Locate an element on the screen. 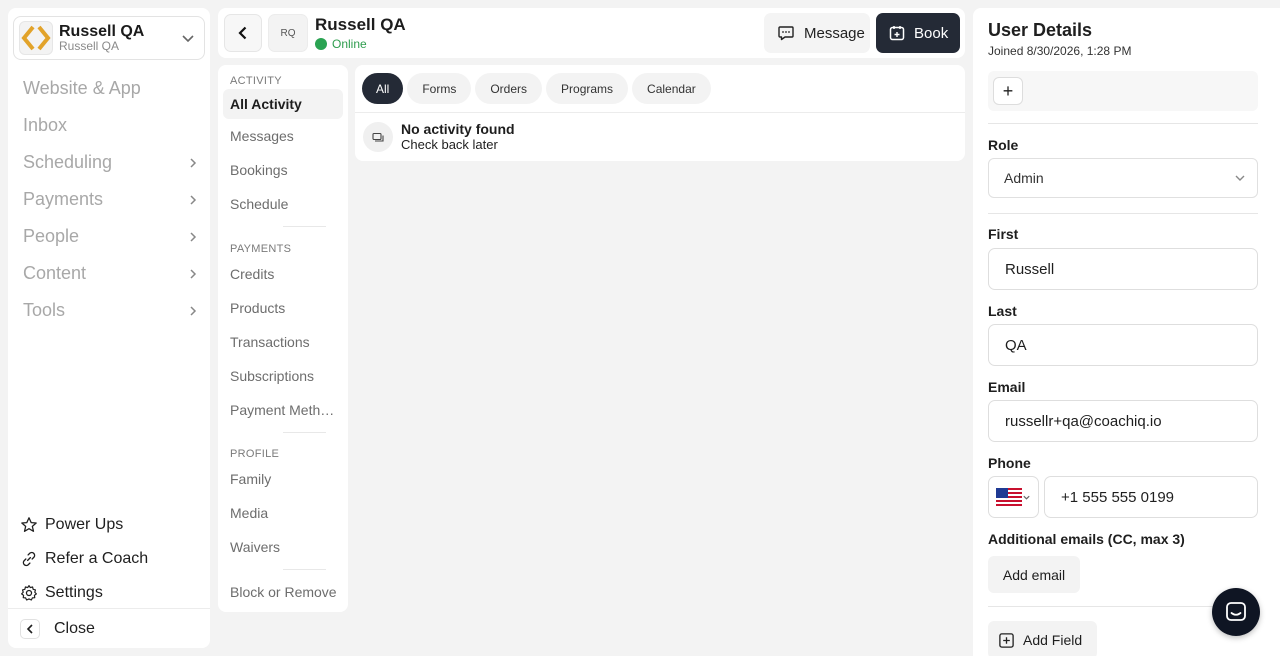 The width and height of the screenshot is (1280, 656). nav-item-website-app: Website & App is located at coordinates (109, 88).